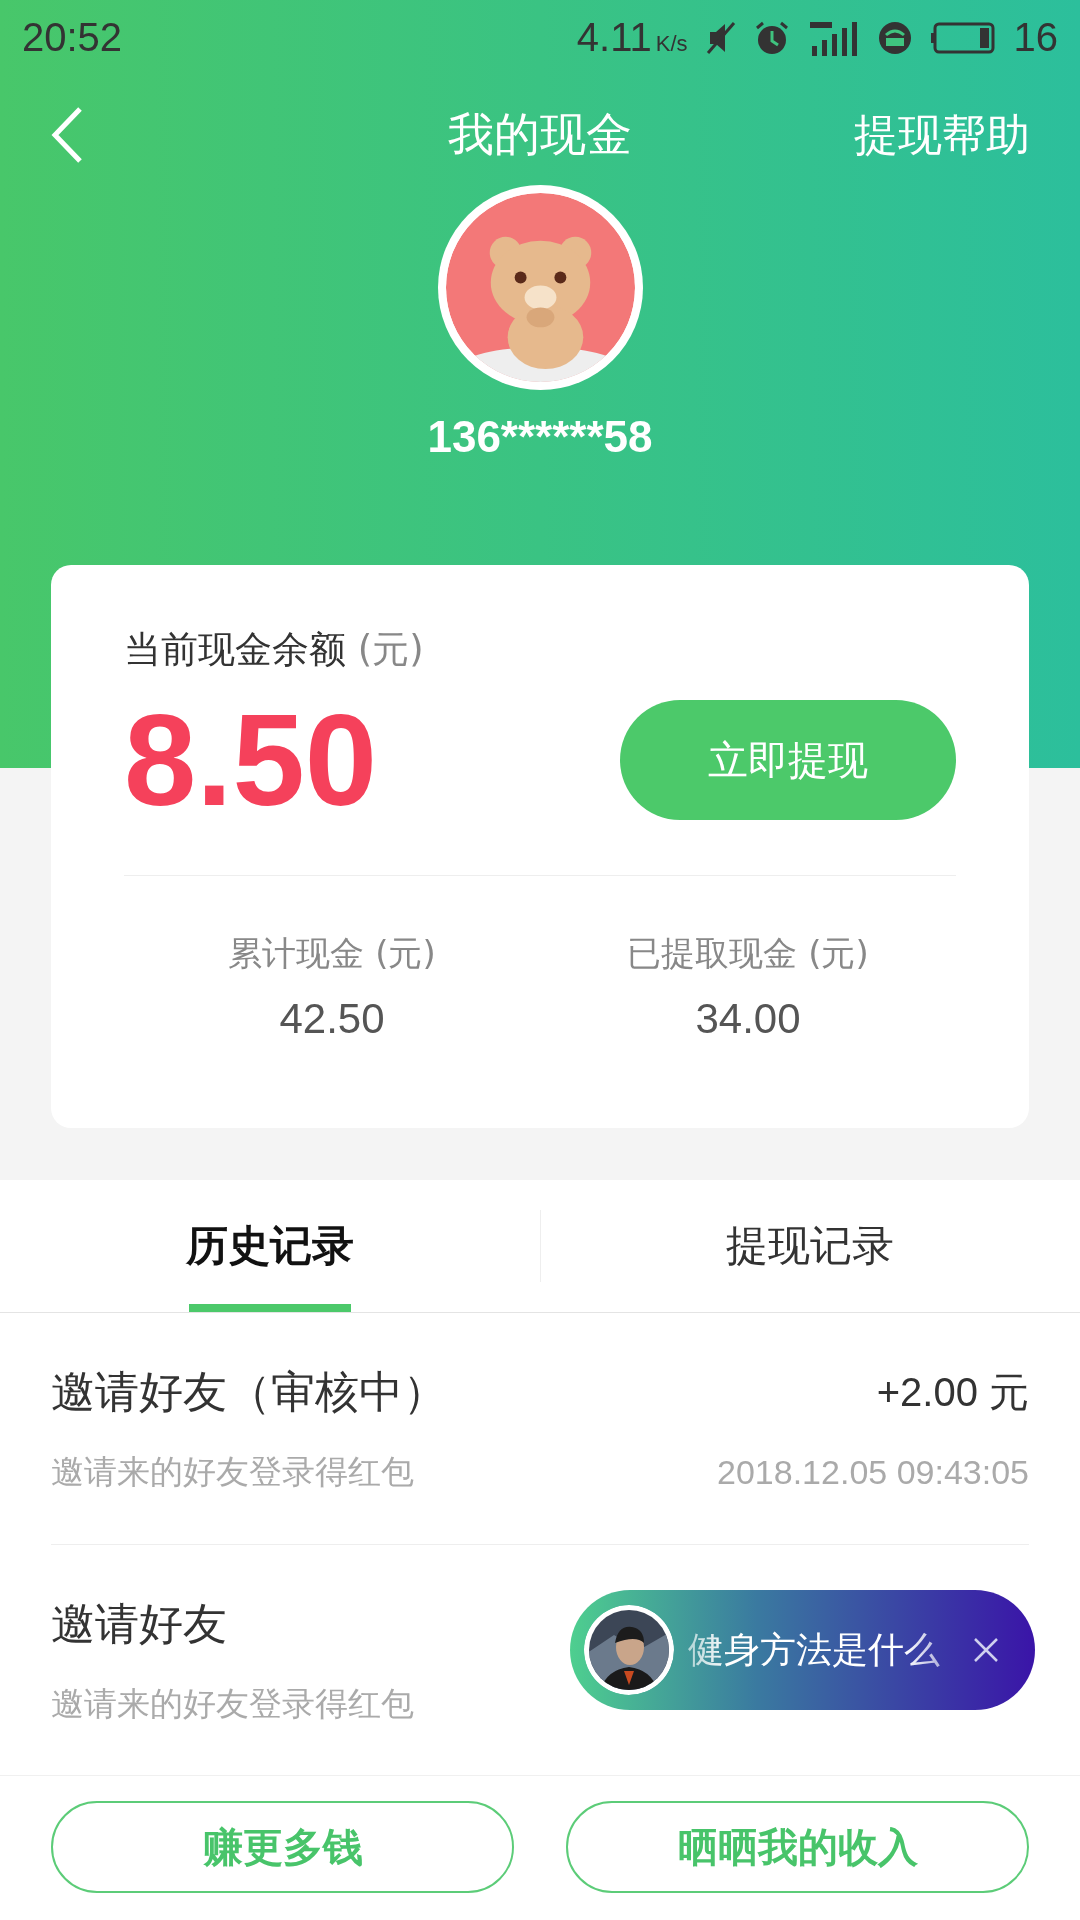  Describe the element at coordinates (282, 1847) in the screenshot. I see `action-button: 赚更多钱` at that location.